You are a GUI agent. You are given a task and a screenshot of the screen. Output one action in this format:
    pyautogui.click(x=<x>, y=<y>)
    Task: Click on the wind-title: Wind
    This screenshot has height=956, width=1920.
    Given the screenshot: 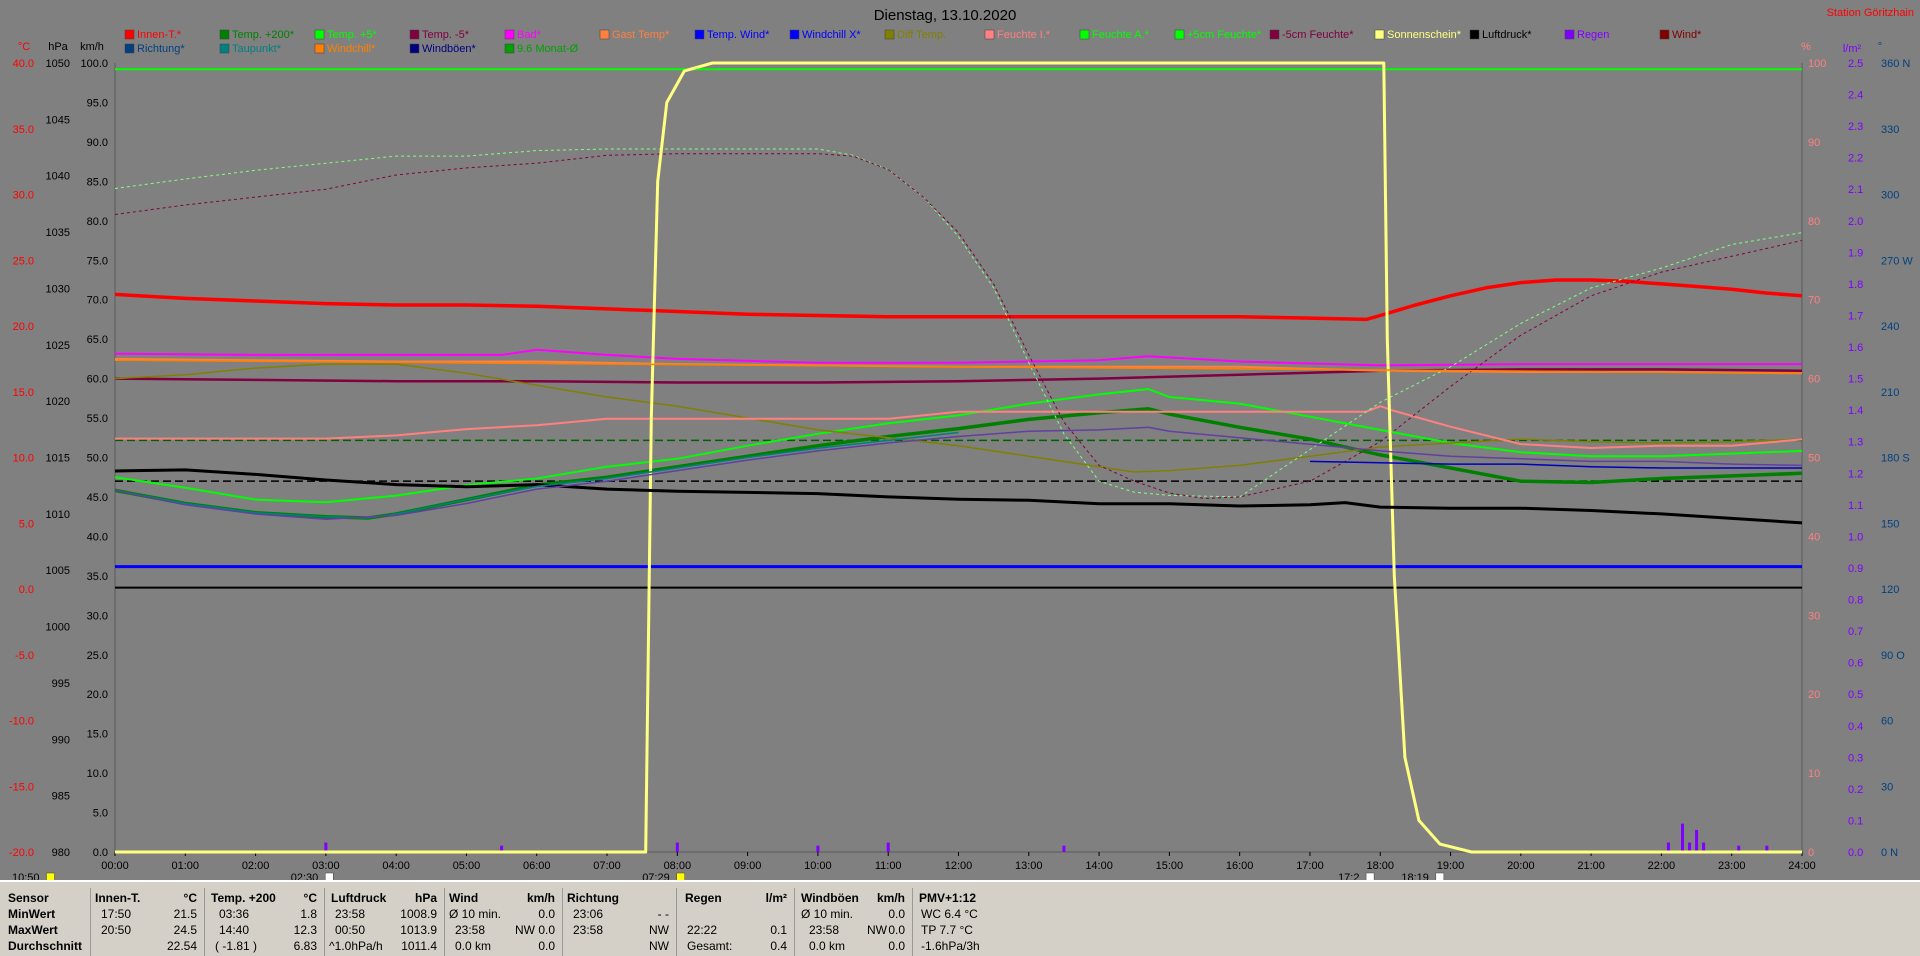 What is the action you would take?
    pyautogui.click(x=464, y=898)
    